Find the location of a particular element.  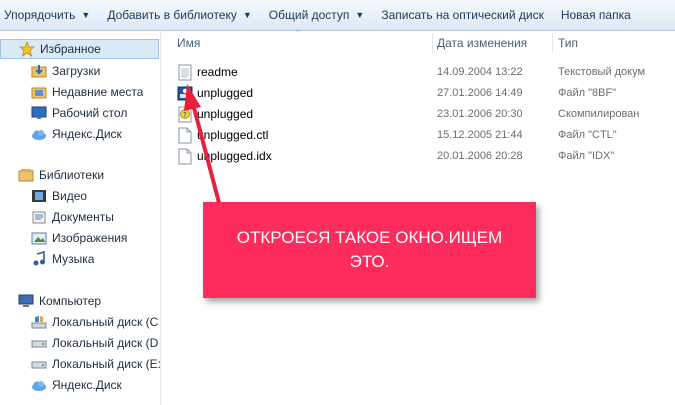

sidebar-item-documents: Документы is located at coordinates (80, 217).